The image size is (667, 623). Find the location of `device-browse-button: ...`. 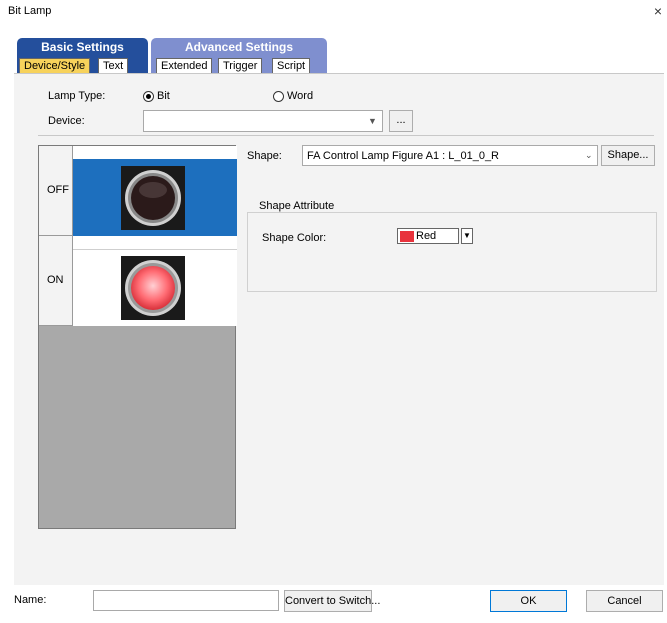

device-browse-button: ... is located at coordinates (401, 121).